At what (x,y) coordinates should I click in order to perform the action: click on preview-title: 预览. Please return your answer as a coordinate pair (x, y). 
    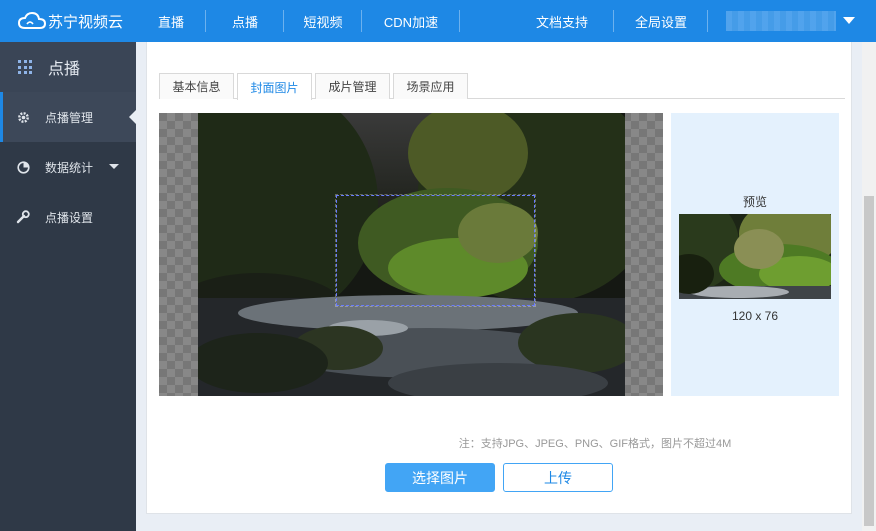
    Looking at the image, I should click on (754, 202).